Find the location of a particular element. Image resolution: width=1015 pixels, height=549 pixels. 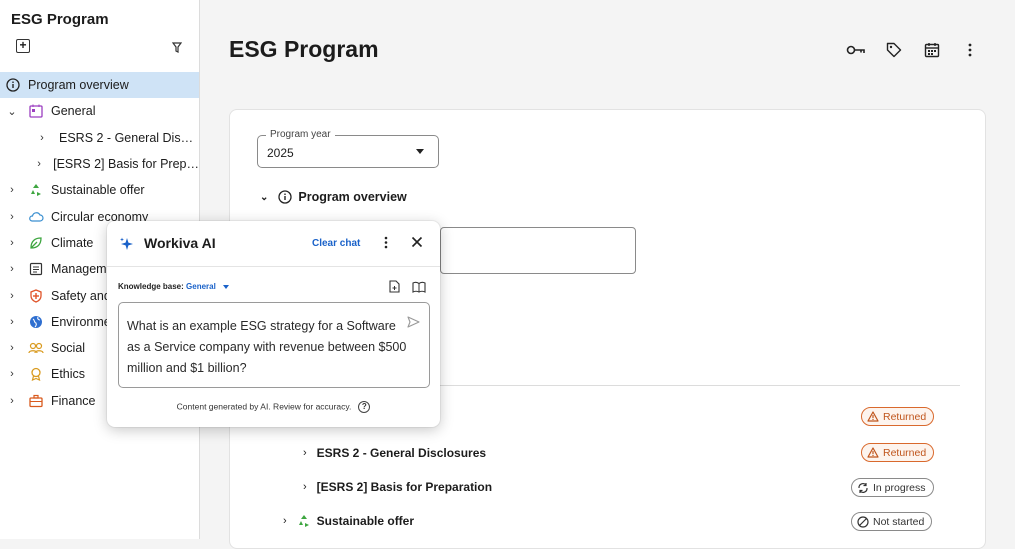

sidebar-item-label: Finance is located at coordinates (73, 400).